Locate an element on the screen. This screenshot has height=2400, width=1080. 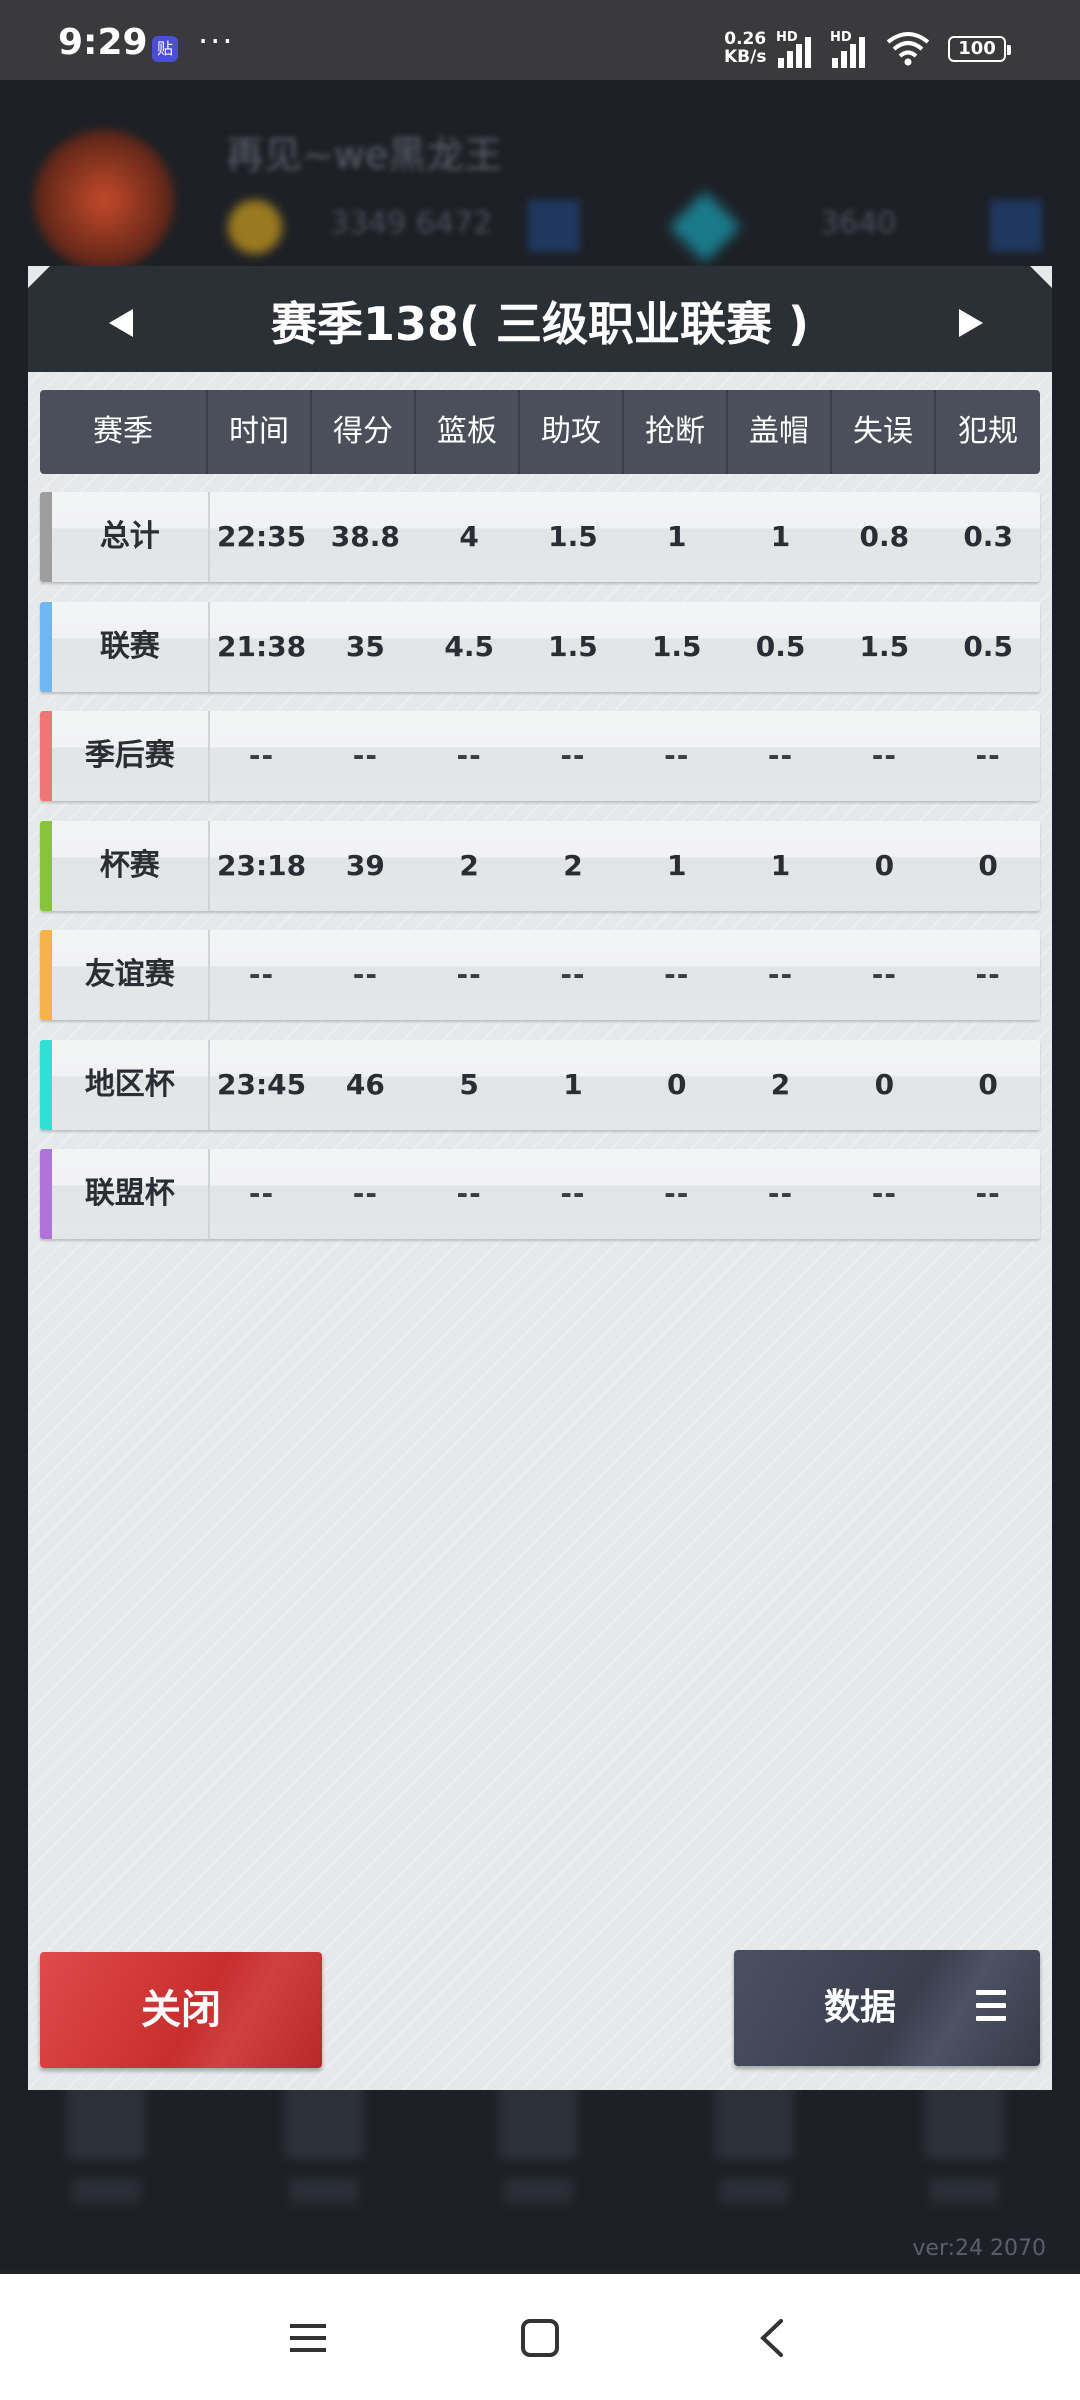
stat-cell: 0.5 is located at coordinates (780, 646).